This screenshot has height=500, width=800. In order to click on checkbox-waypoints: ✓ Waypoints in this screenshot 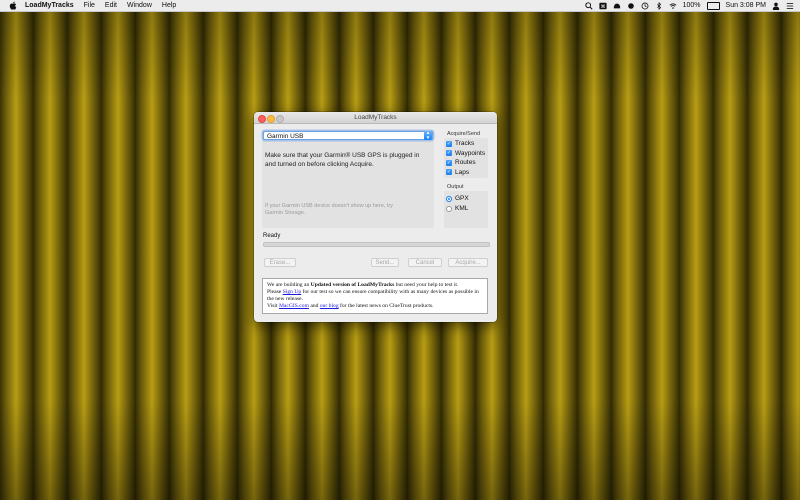, I will do `click(465, 153)`.